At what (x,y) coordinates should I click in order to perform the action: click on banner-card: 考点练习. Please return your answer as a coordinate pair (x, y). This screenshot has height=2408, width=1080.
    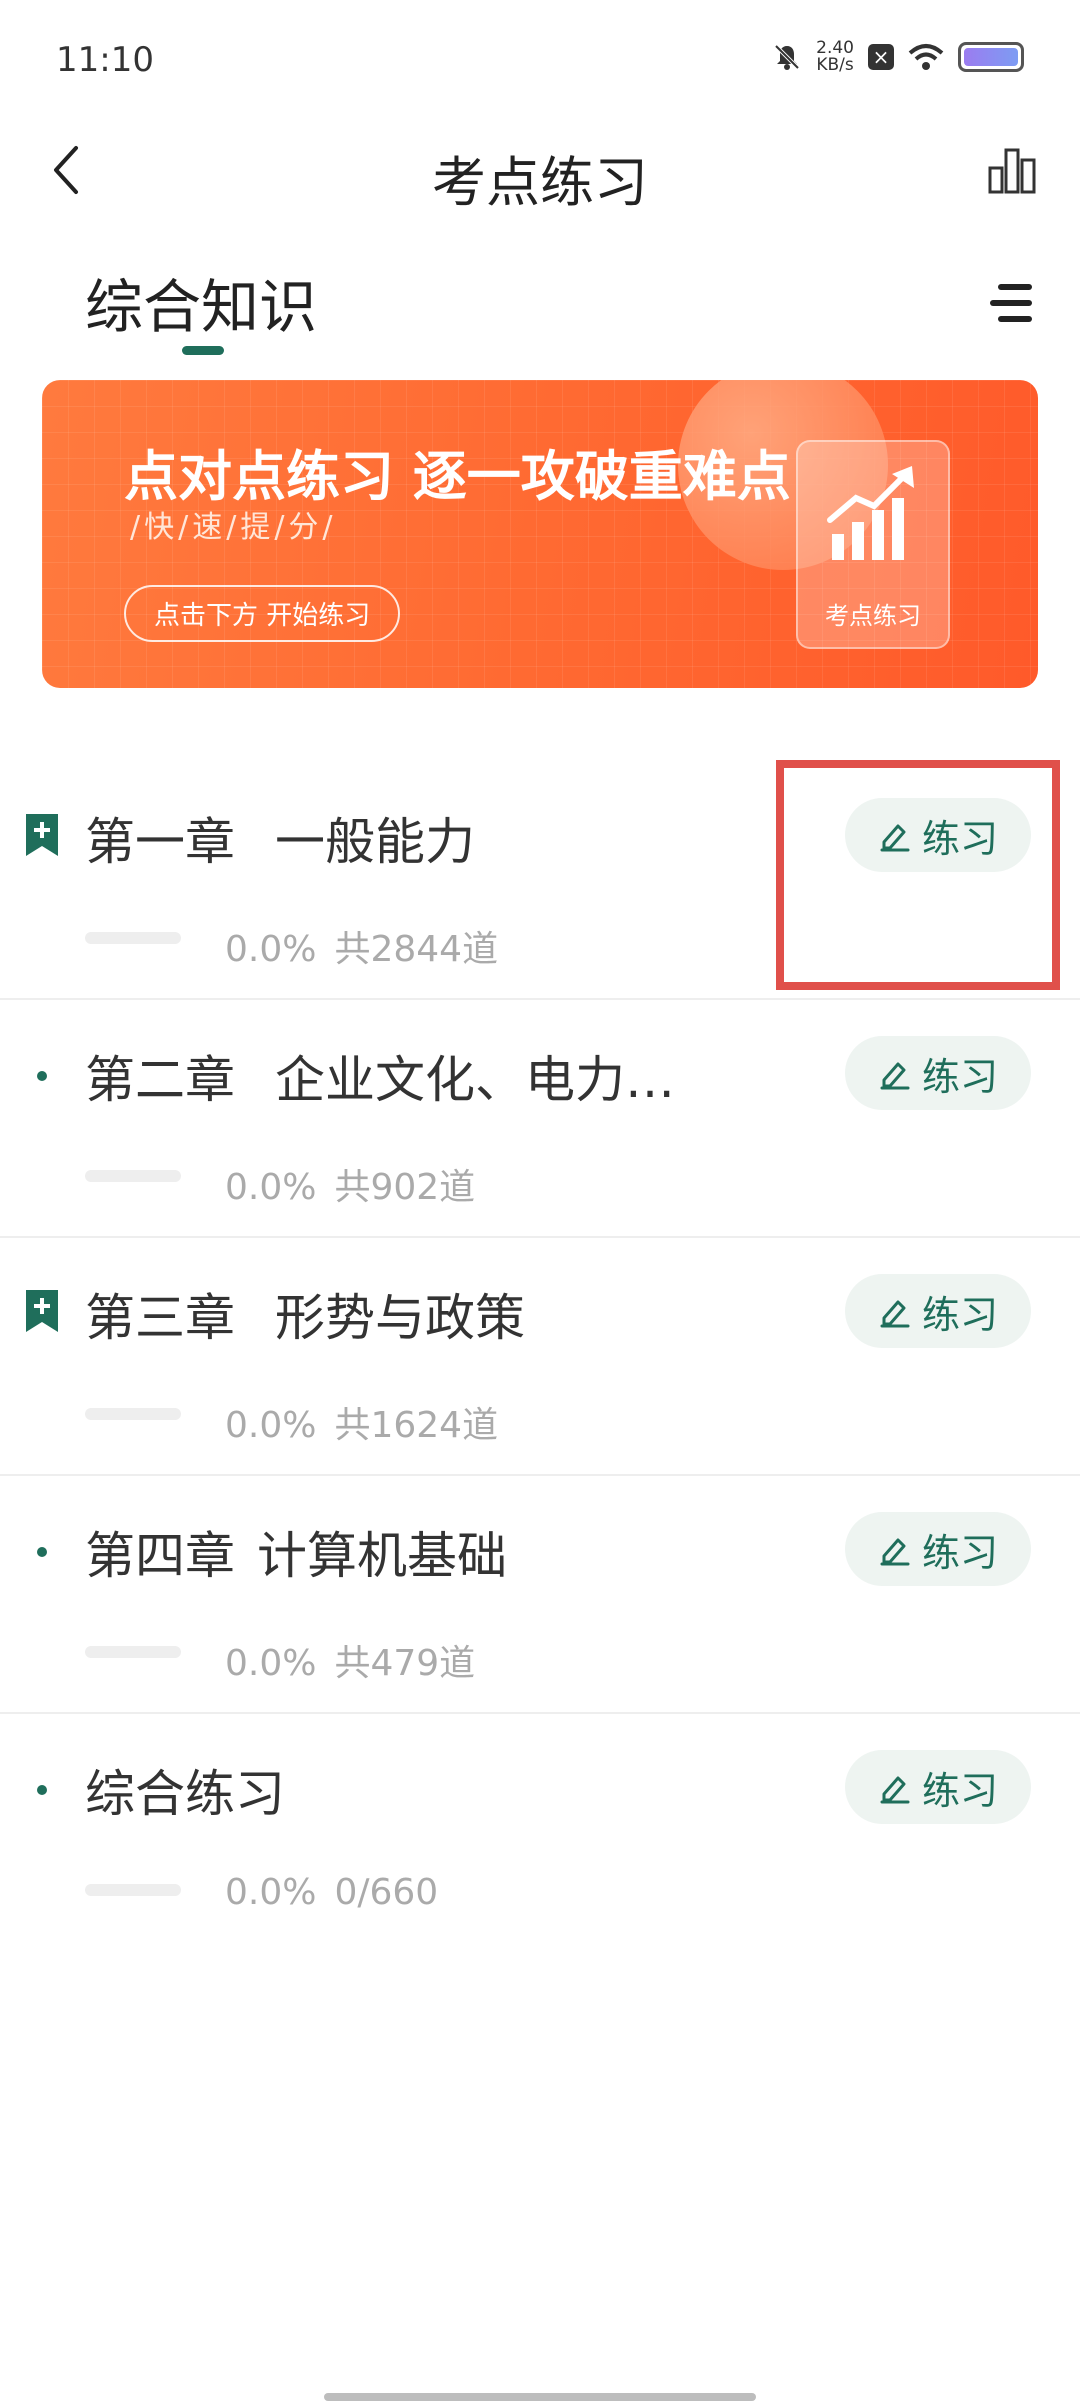
    Looking at the image, I should click on (873, 544).